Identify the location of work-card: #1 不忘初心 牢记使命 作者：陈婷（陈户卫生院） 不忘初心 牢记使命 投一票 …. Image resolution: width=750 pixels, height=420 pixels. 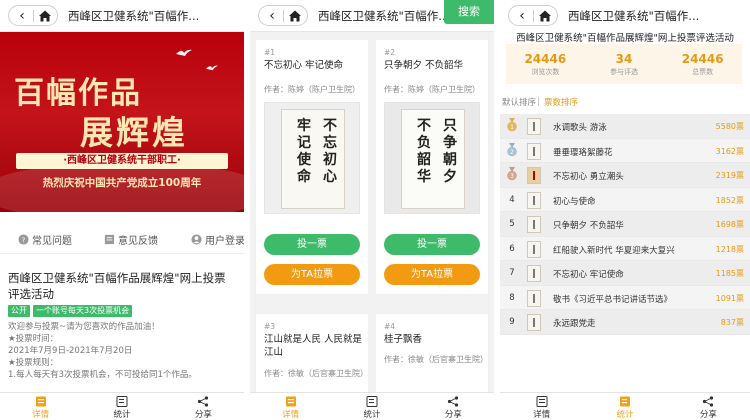
(312, 167).